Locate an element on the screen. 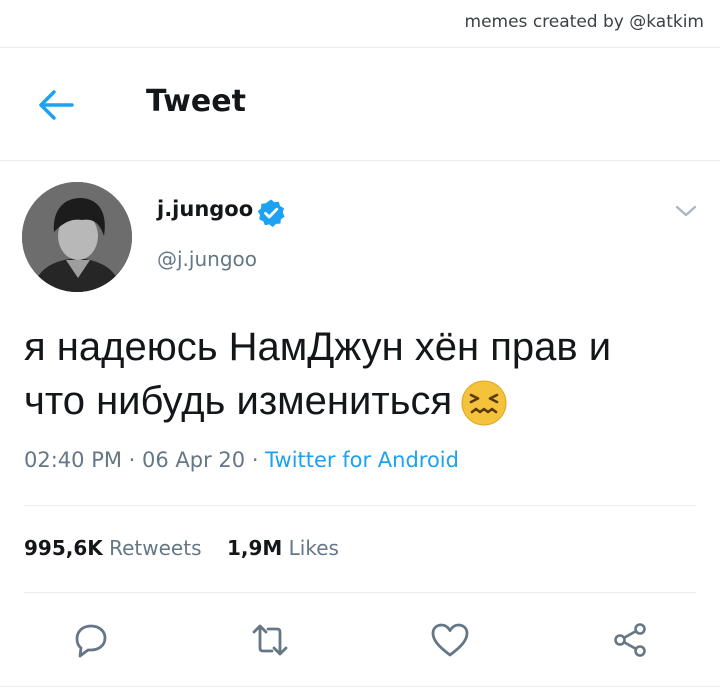 The height and width of the screenshot is (700, 720). likes-stat: 1,9M Likes is located at coordinates (283, 548).